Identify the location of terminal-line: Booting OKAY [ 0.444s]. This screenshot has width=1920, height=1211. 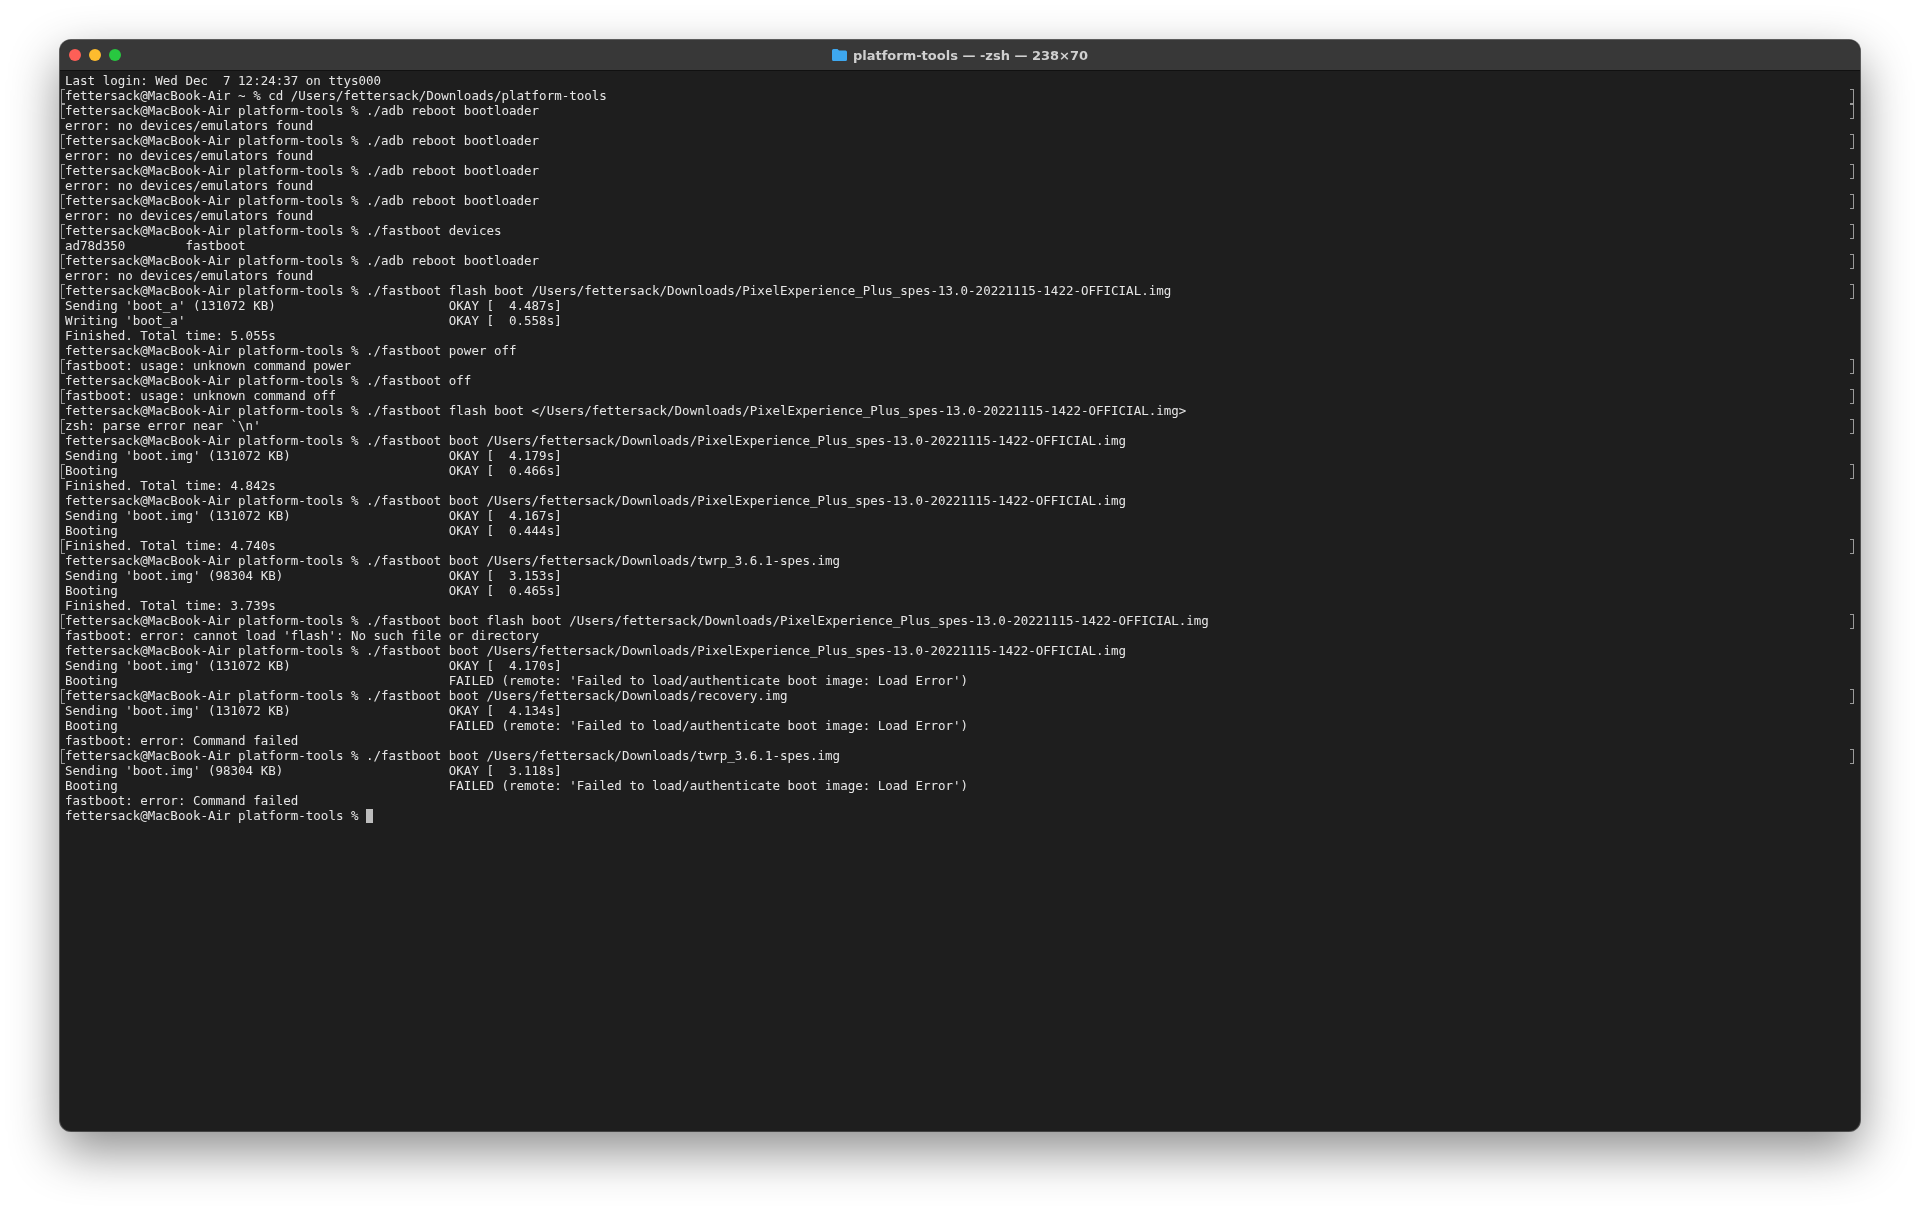
(313, 530).